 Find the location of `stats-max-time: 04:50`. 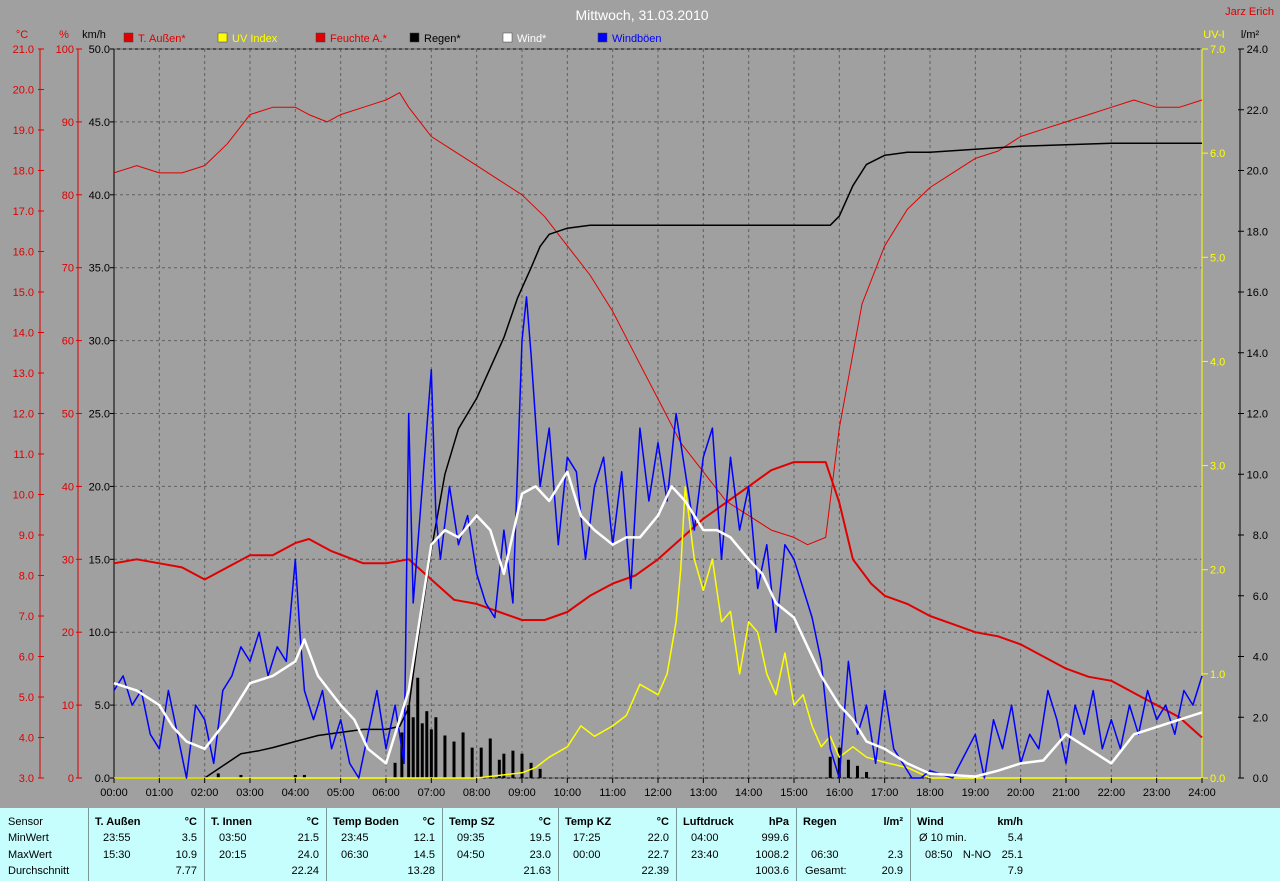

stats-max-time: 04:50 is located at coordinates (471, 855).